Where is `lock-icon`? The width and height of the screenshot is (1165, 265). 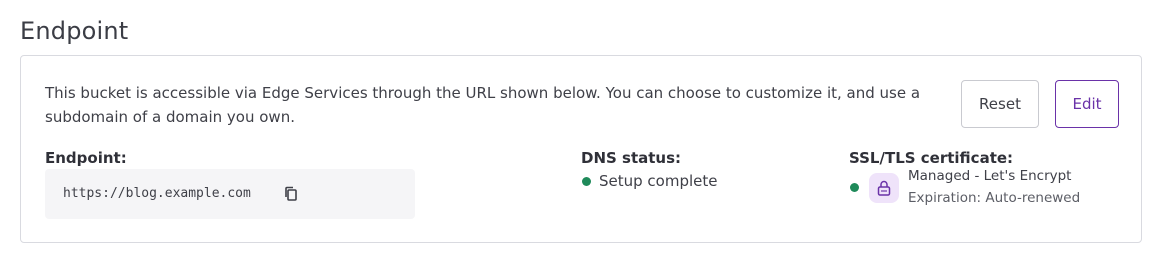 lock-icon is located at coordinates (884, 188).